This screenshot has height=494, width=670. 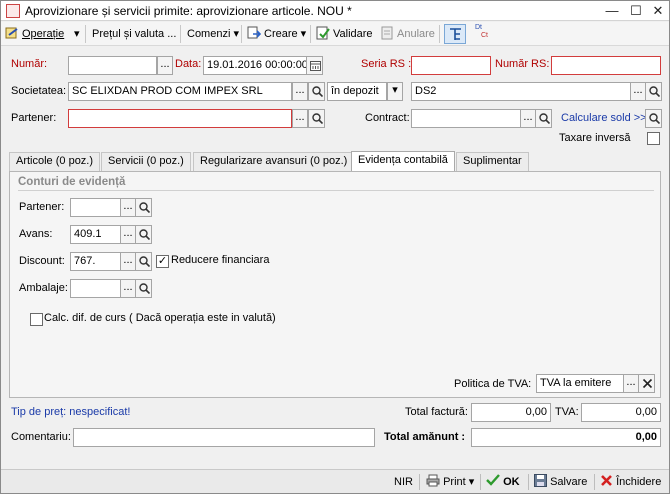 I want to click on reducere-financiara-label: Reducere financiara, so click(x=220, y=260).